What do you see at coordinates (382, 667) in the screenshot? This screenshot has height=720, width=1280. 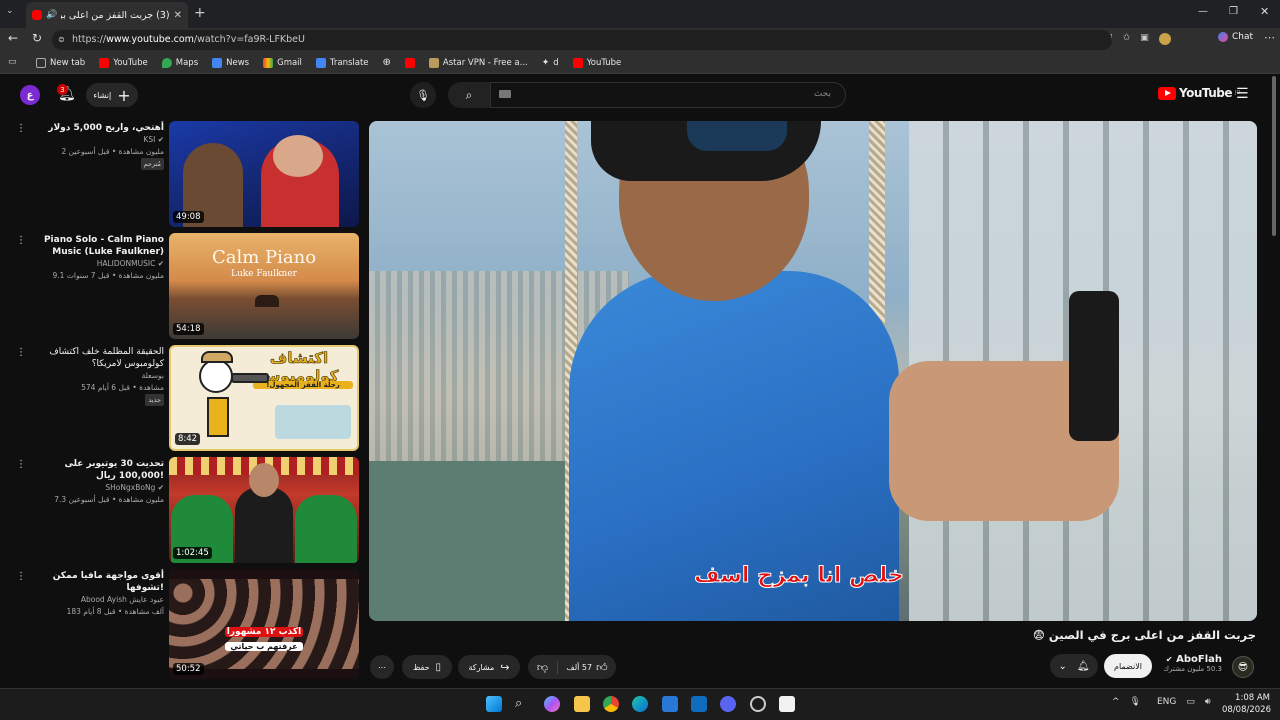 I see `more-actions-button: ⋯` at bounding box center [382, 667].